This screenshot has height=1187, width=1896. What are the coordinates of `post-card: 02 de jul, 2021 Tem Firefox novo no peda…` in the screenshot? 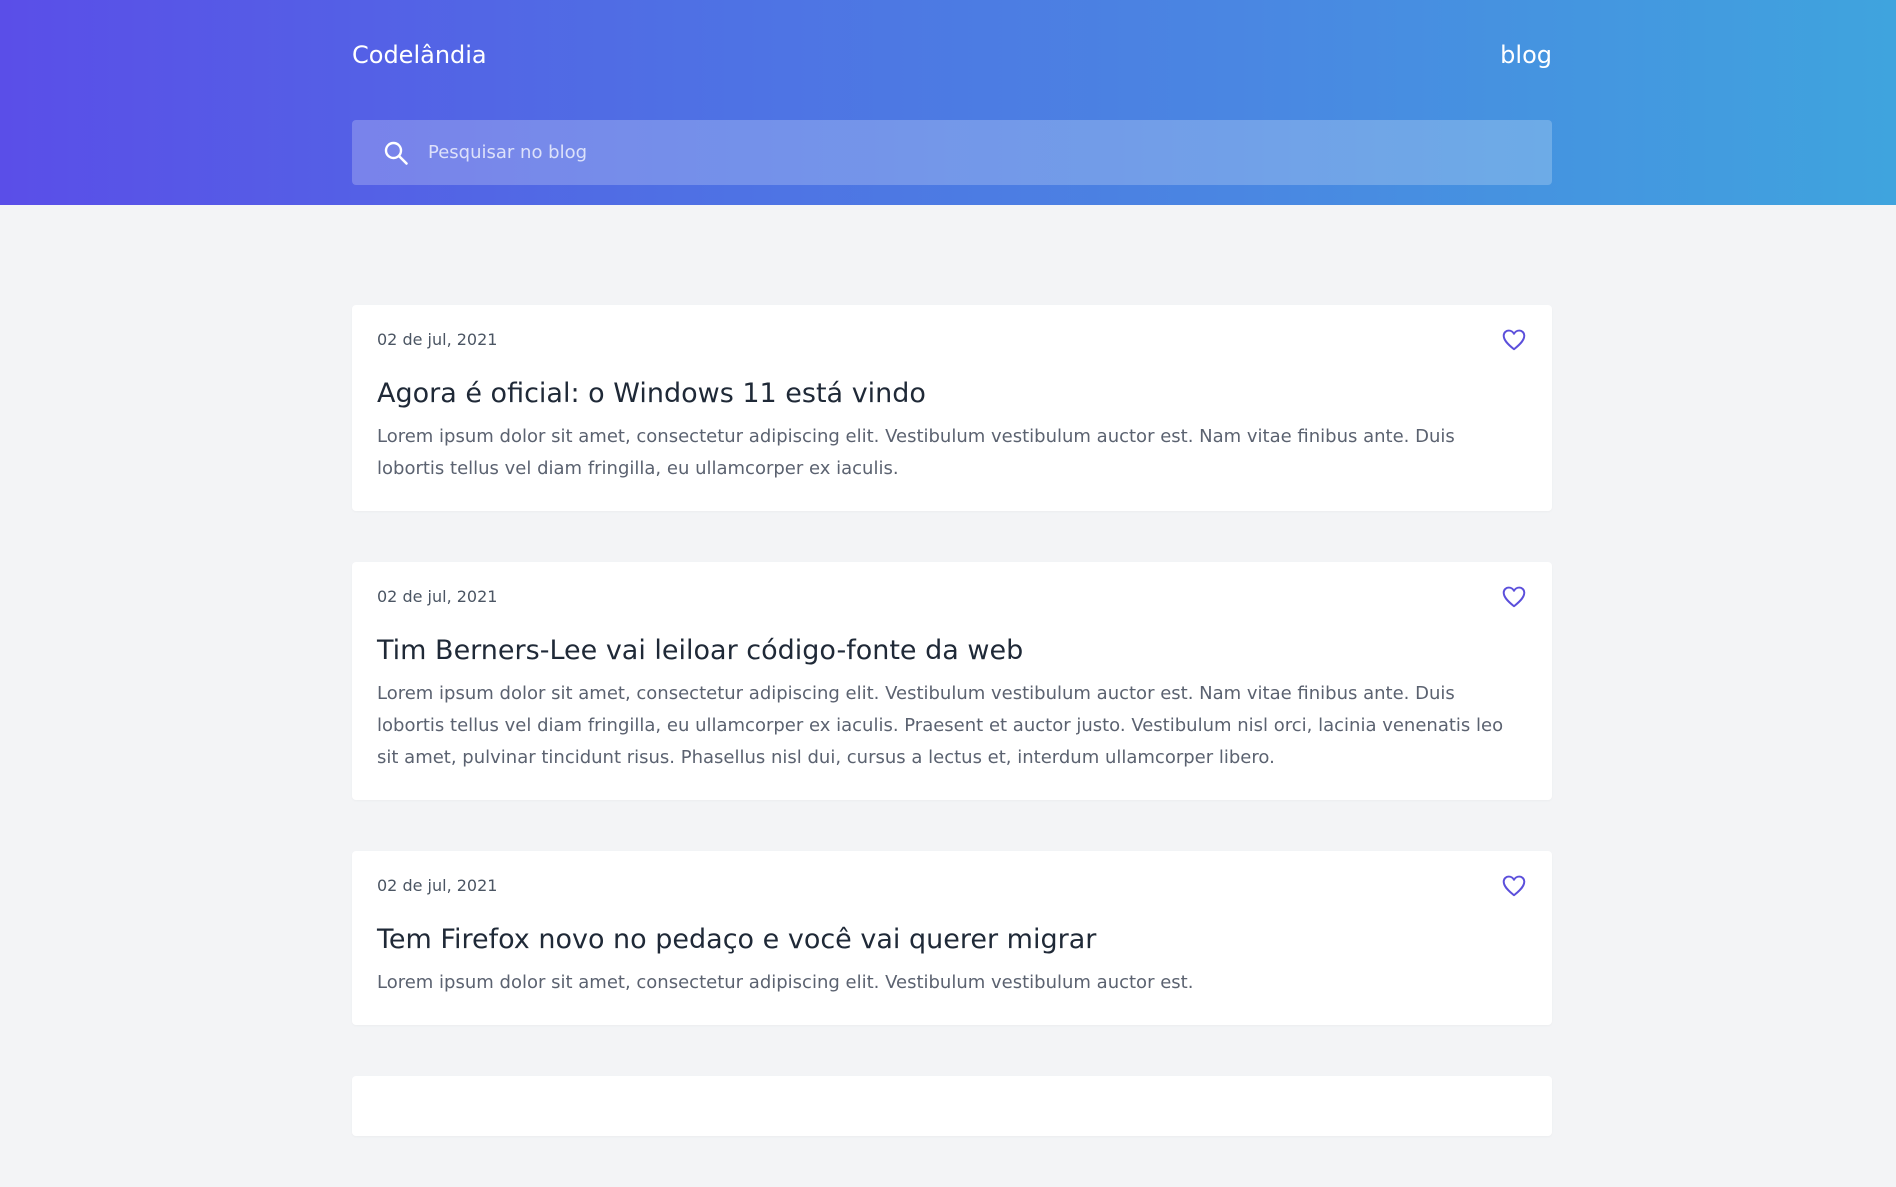 It's located at (952, 938).